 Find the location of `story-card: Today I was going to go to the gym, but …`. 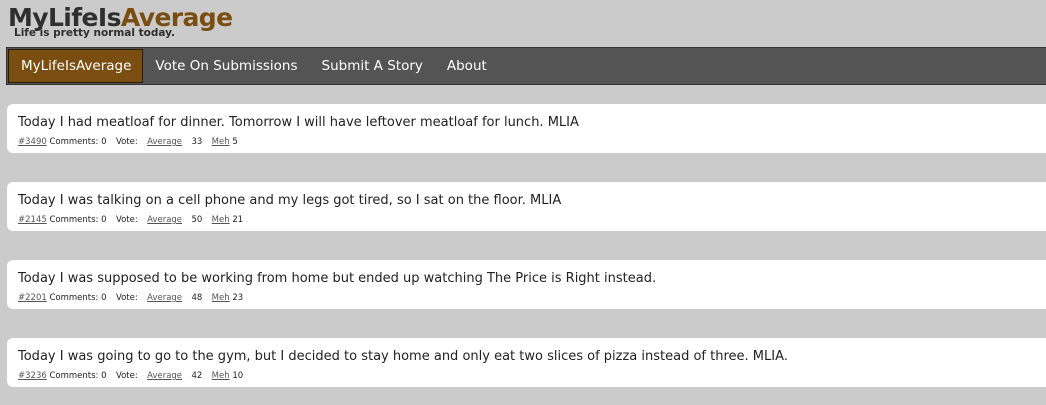

story-card: Today I was going to go to the gym, but … is located at coordinates (526, 362).